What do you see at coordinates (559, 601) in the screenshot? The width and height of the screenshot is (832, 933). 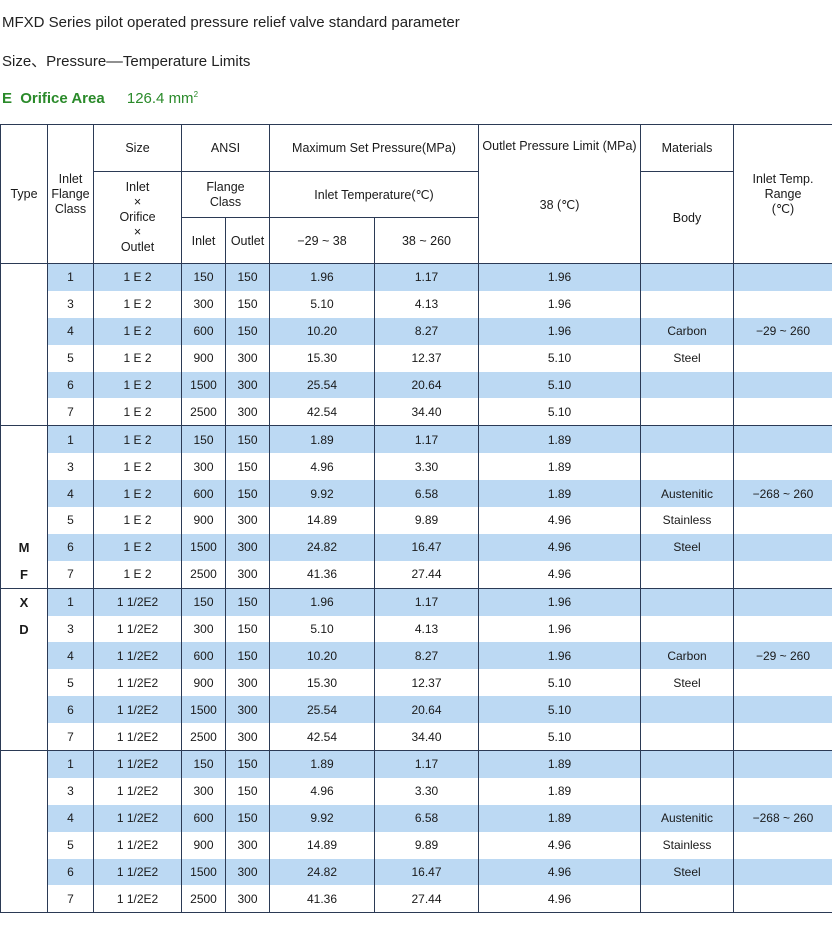 I see `cell-outlet-limit: 1.96` at bounding box center [559, 601].